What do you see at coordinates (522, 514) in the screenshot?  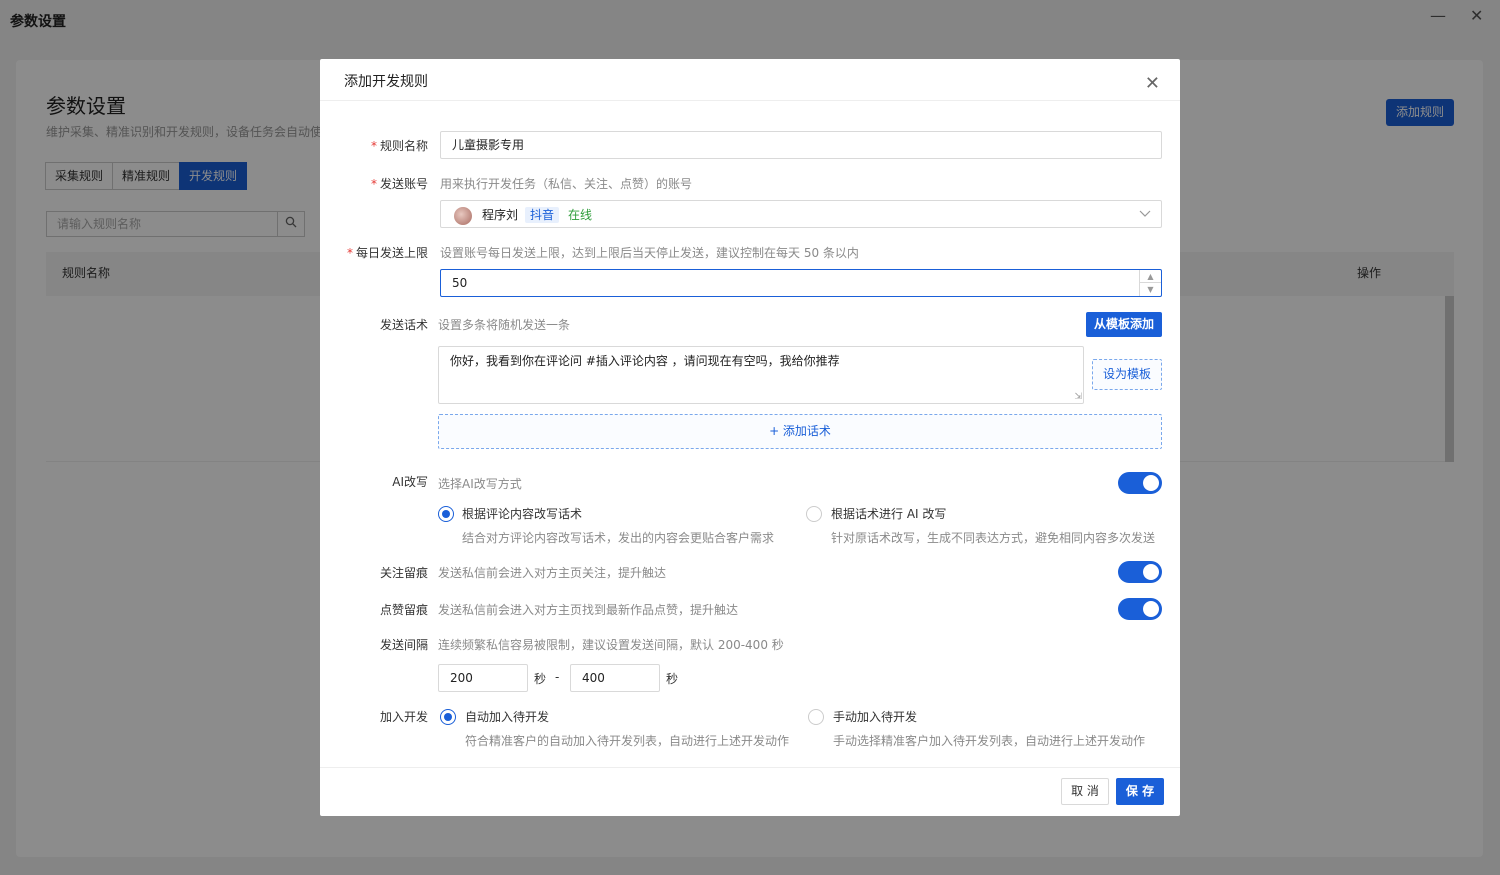 I see `option-comment-rewrite-title: 根据评论内容改写话术` at bounding box center [522, 514].